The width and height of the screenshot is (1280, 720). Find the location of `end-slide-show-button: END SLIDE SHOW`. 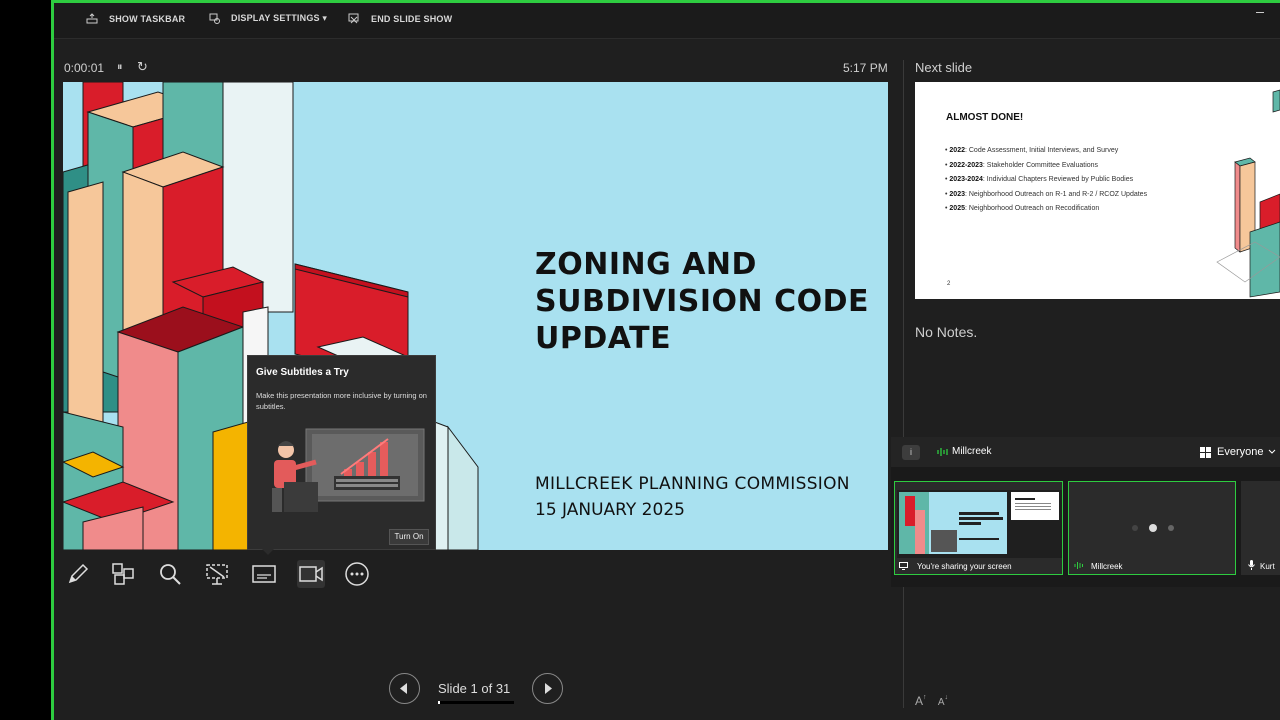

end-slide-show-button: END SLIDE SHOW is located at coordinates (400, 18).